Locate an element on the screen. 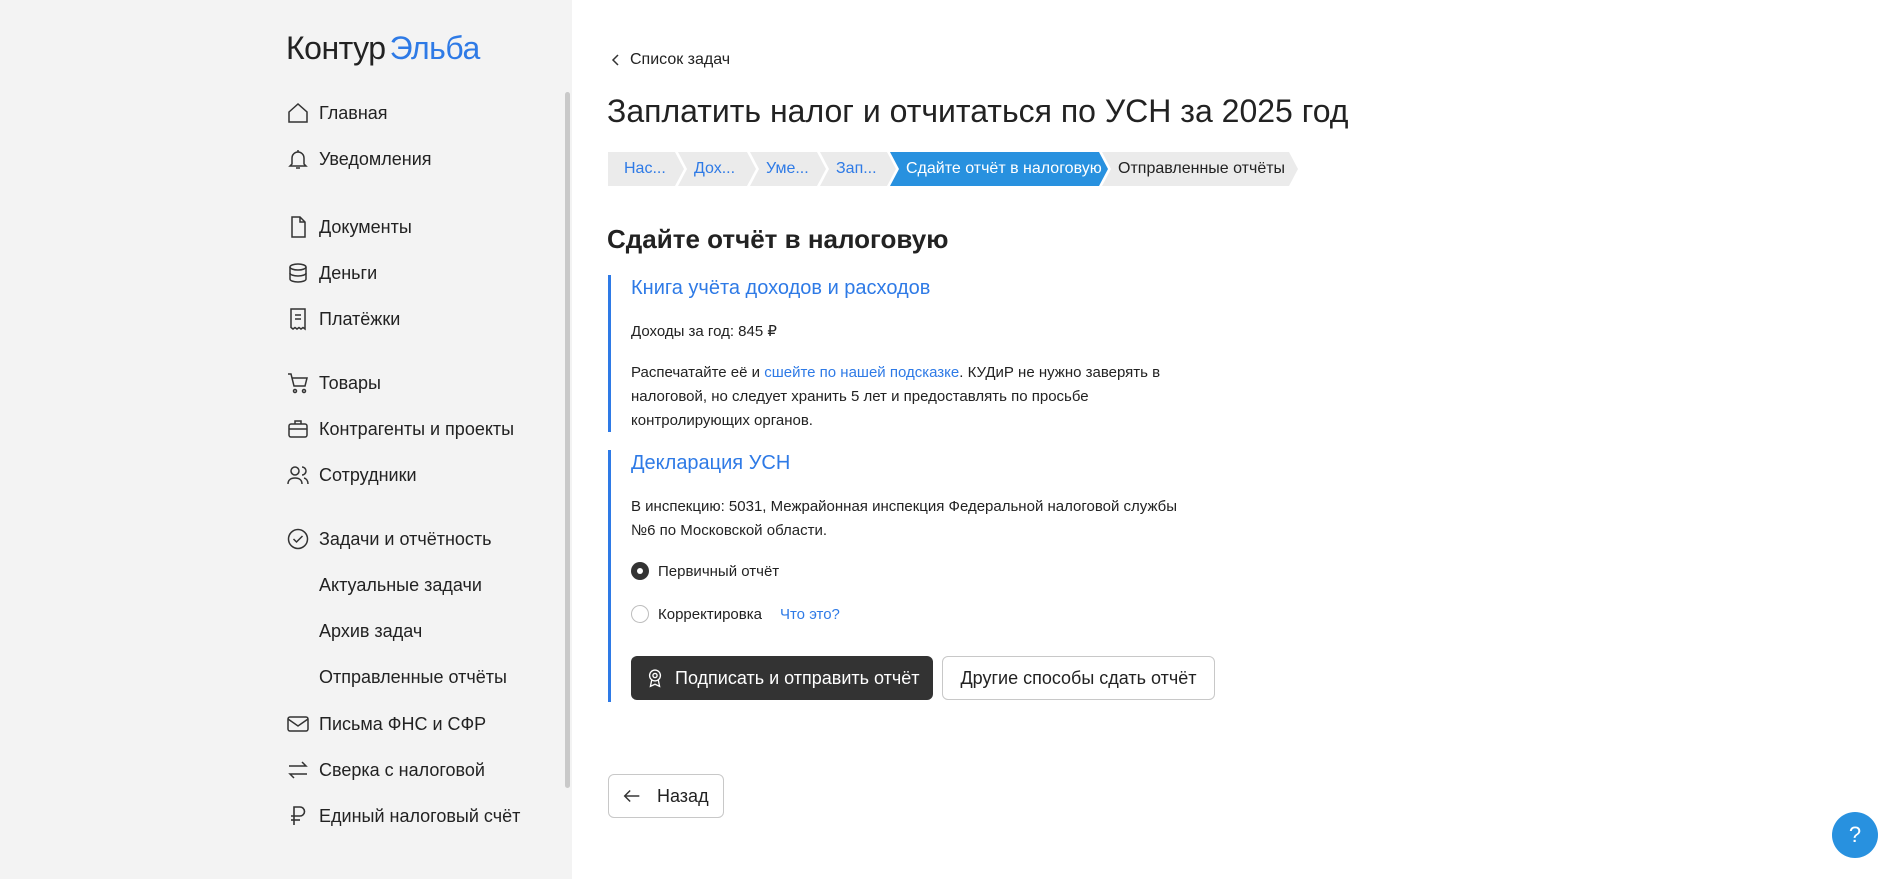 The image size is (1900, 879). step-6: Отправленные отчёты is located at coordinates (1200, 169).